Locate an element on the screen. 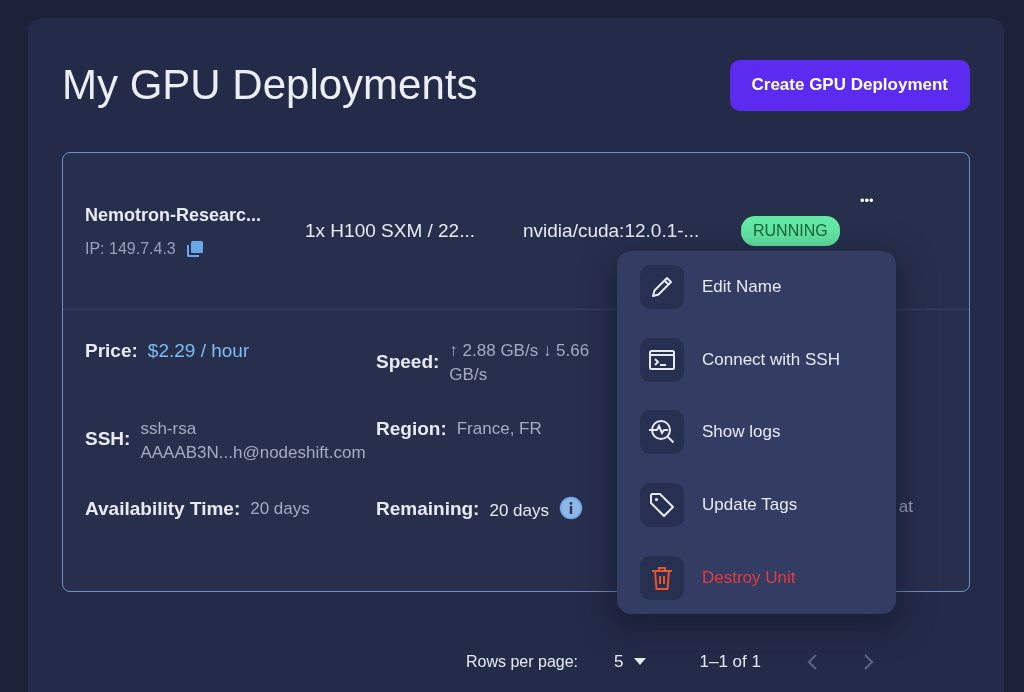  tag-icon is located at coordinates (662, 505).